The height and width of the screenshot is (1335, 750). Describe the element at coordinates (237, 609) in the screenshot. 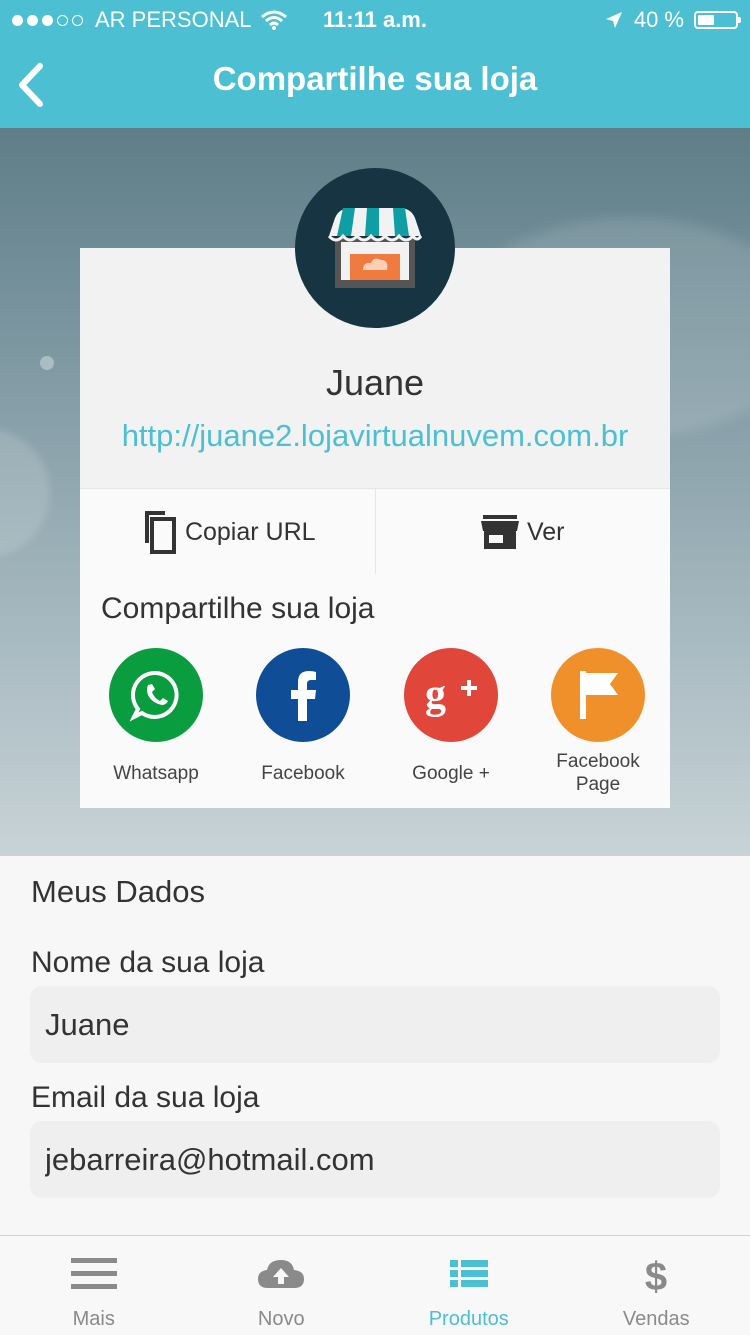

I see `share-title: Compartilhe sua loja` at that location.